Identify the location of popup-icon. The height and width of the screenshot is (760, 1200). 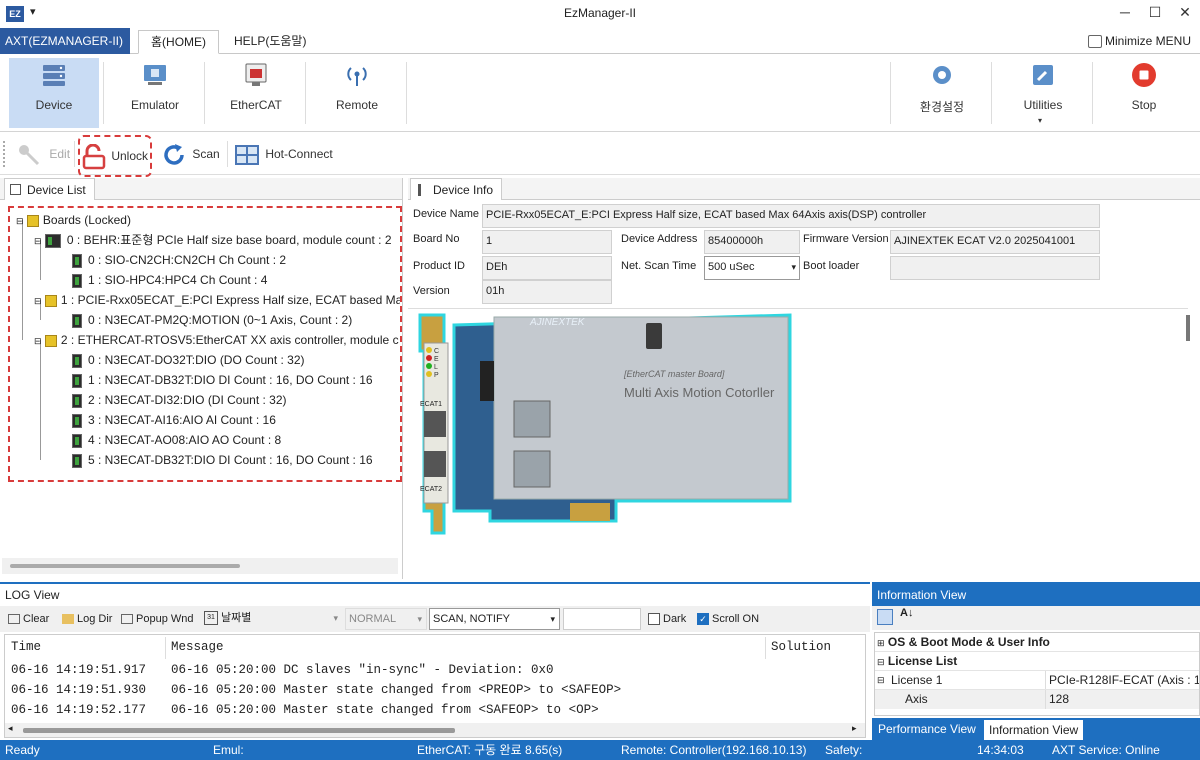
(127, 619).